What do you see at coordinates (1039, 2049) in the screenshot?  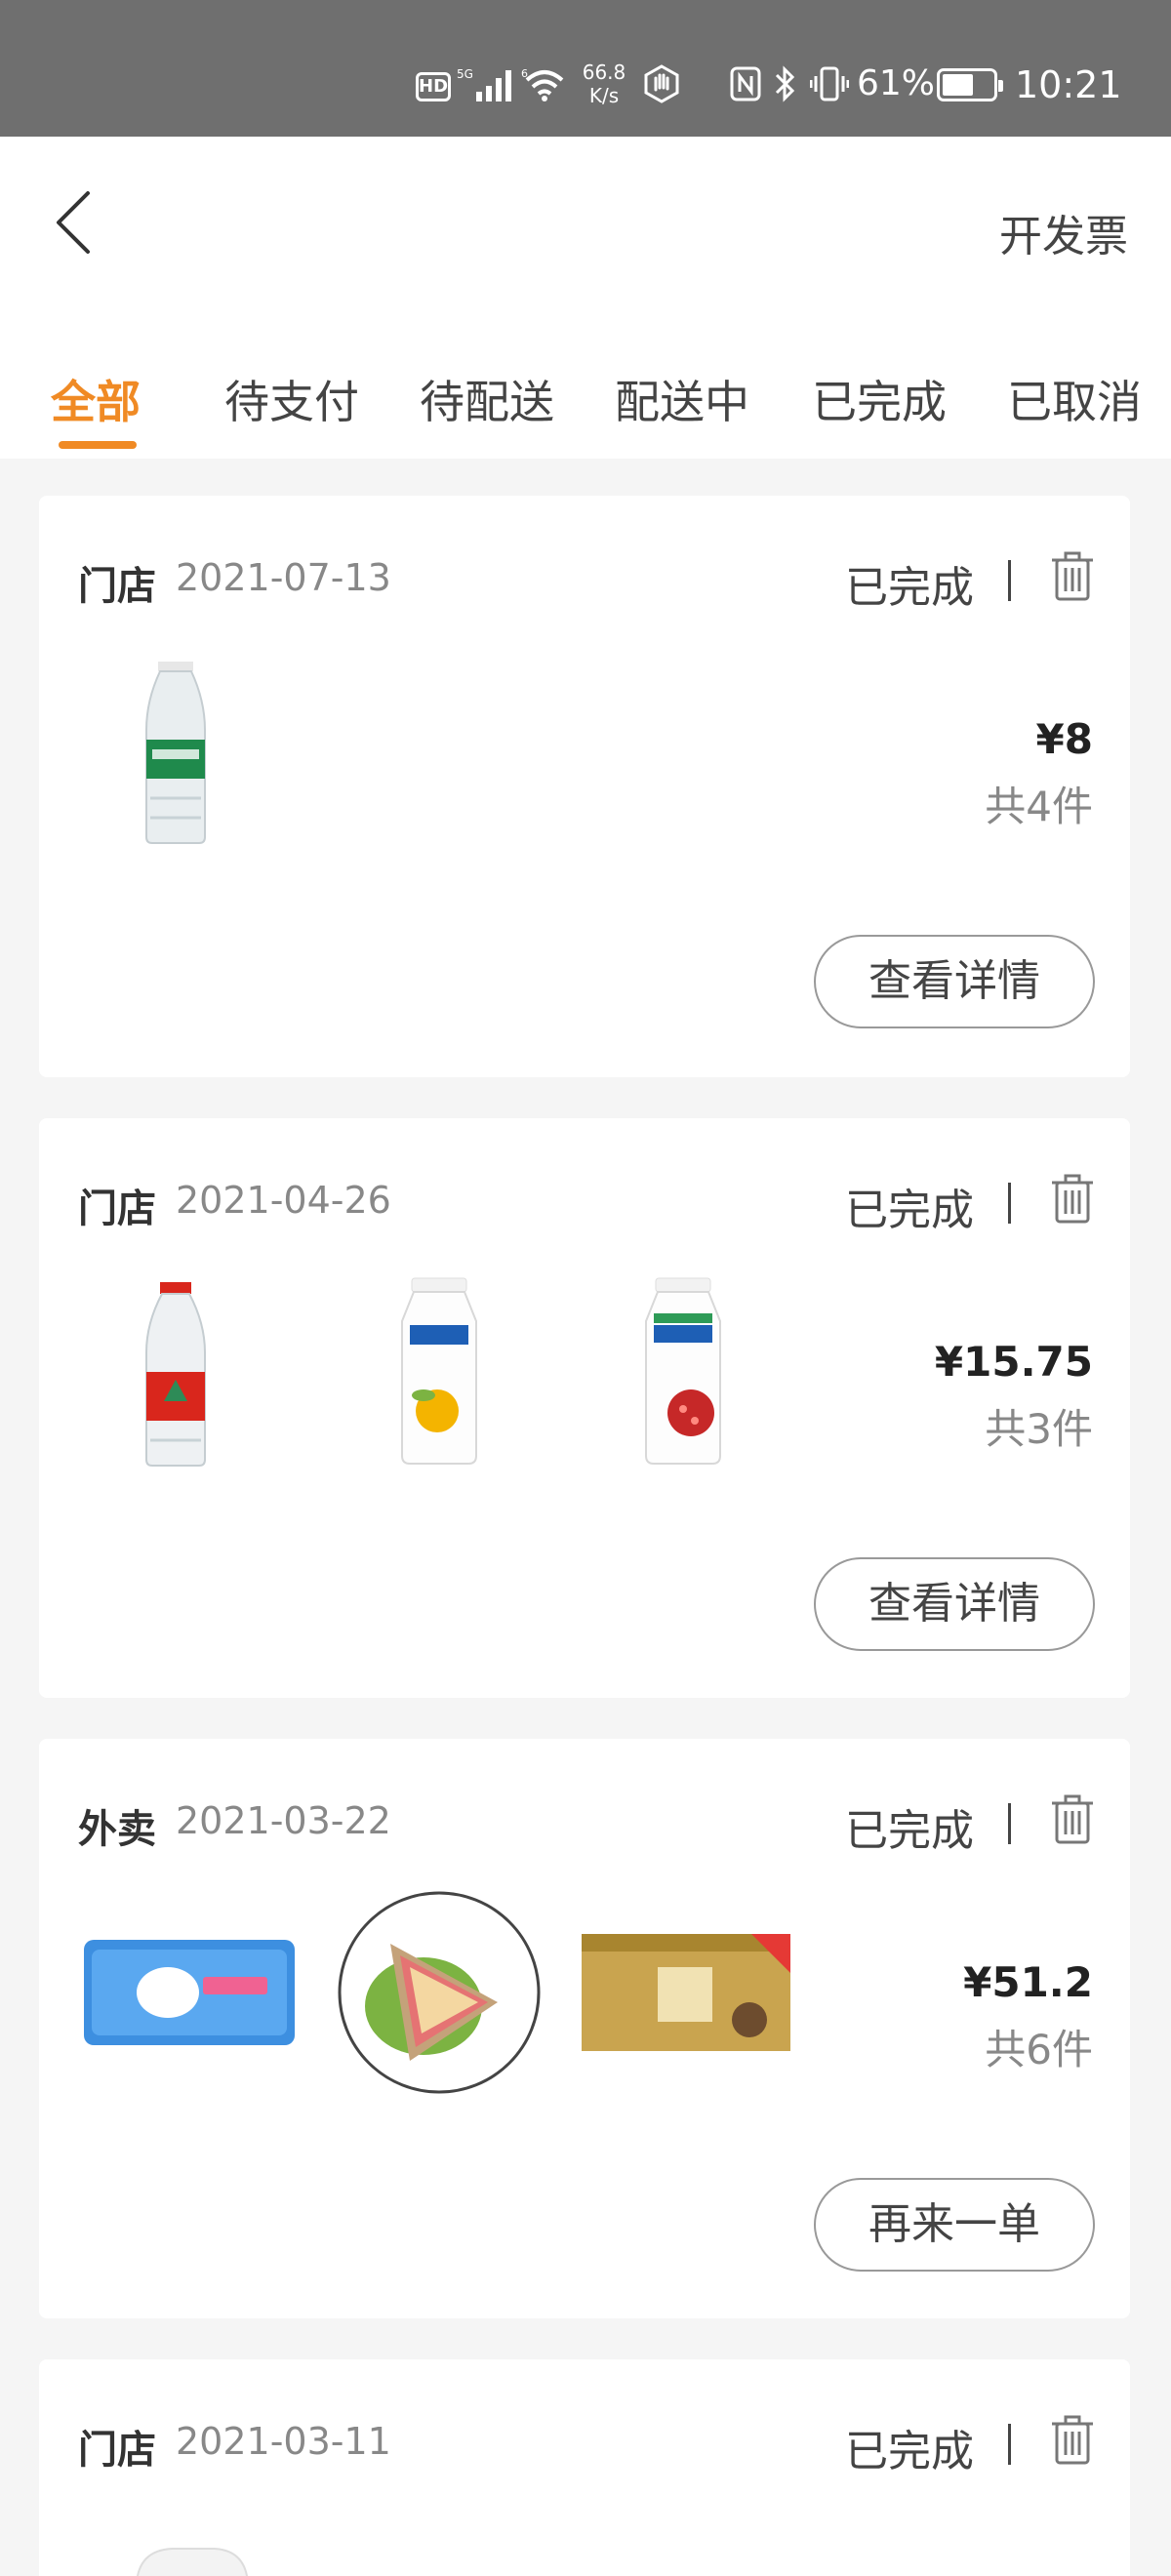 I see `order-quantity: 共6件` at bounding box center [1039, 2049].